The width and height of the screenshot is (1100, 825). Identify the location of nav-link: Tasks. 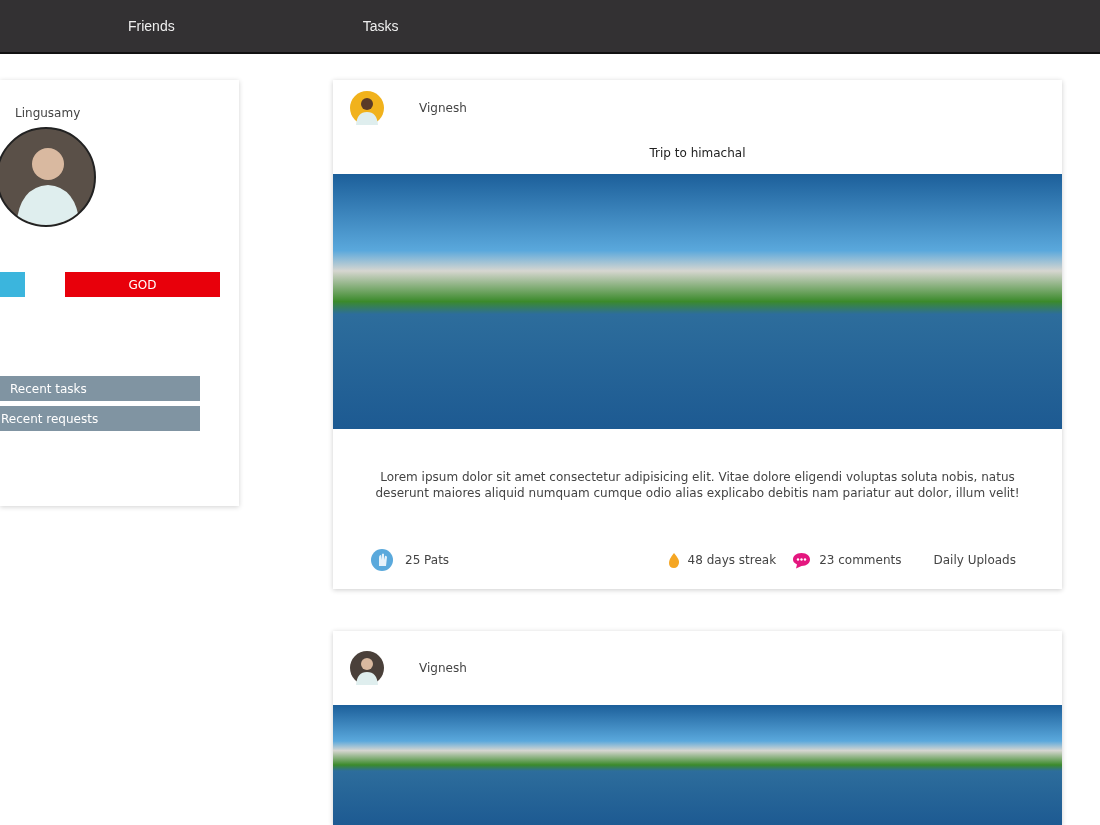
(380, 26).